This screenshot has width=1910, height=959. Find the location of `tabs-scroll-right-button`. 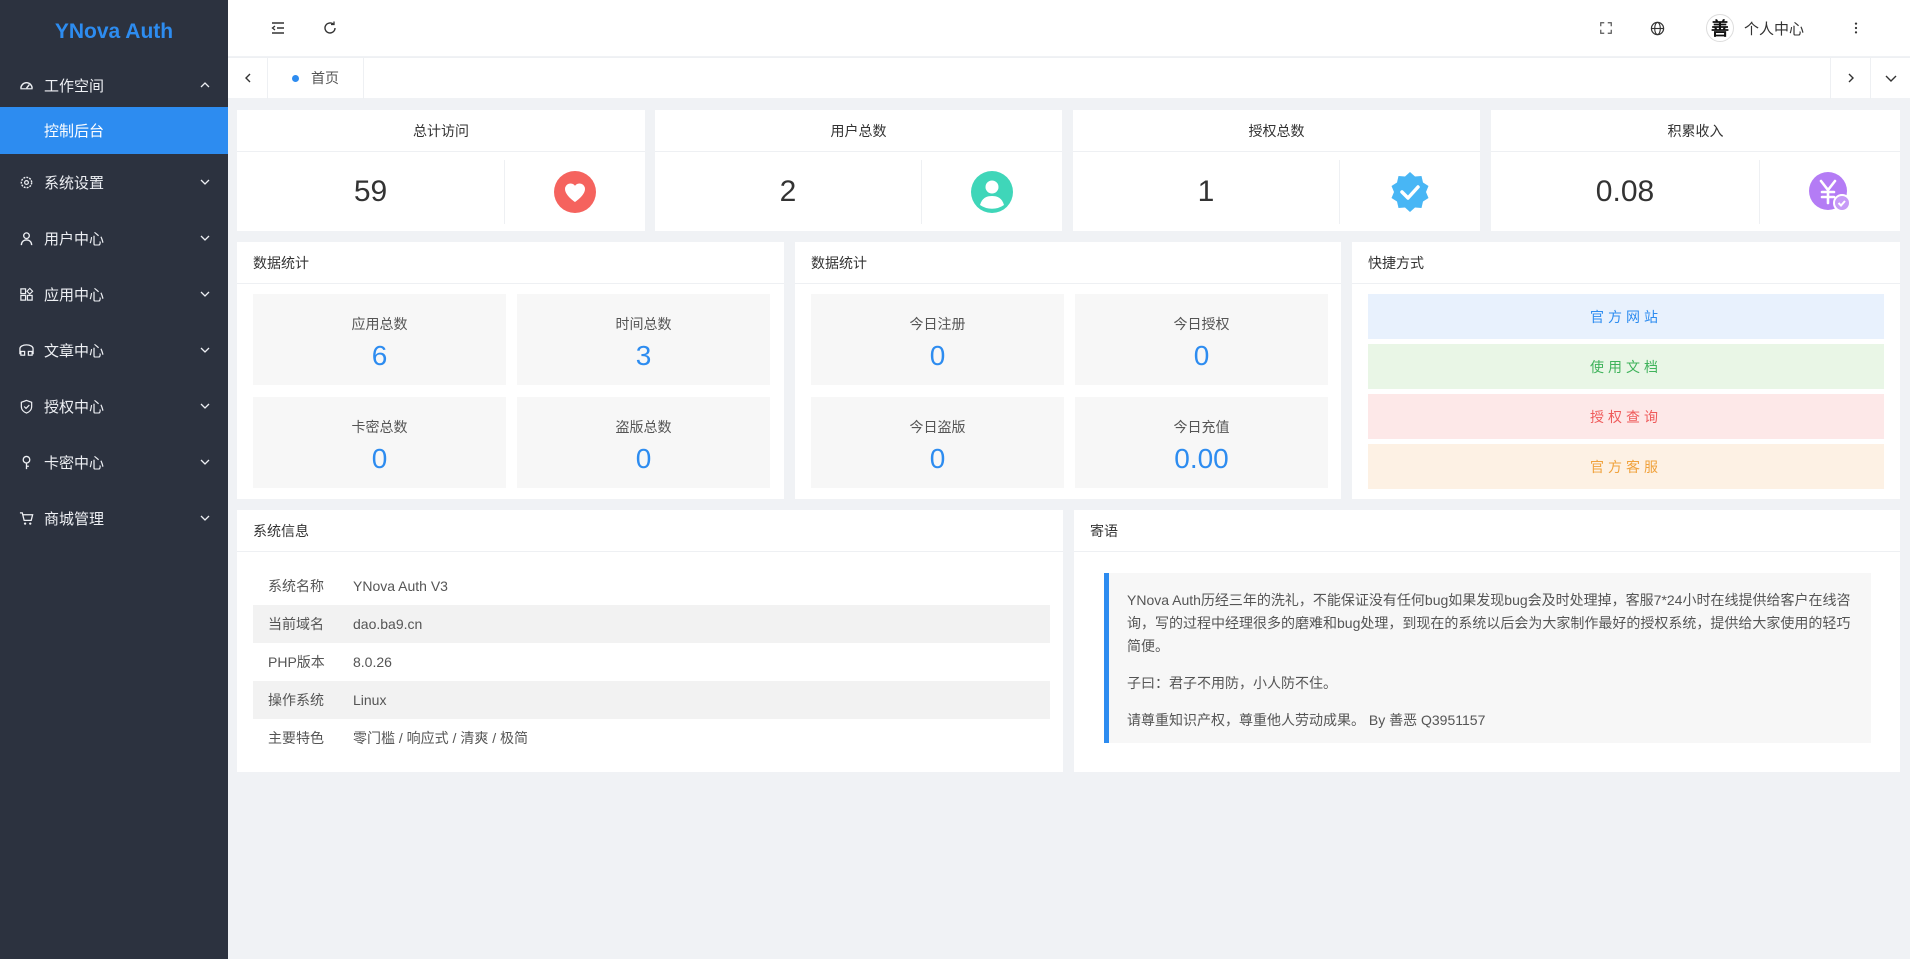

tabs-scroll-right-button is located at coordinates (1850, 78).